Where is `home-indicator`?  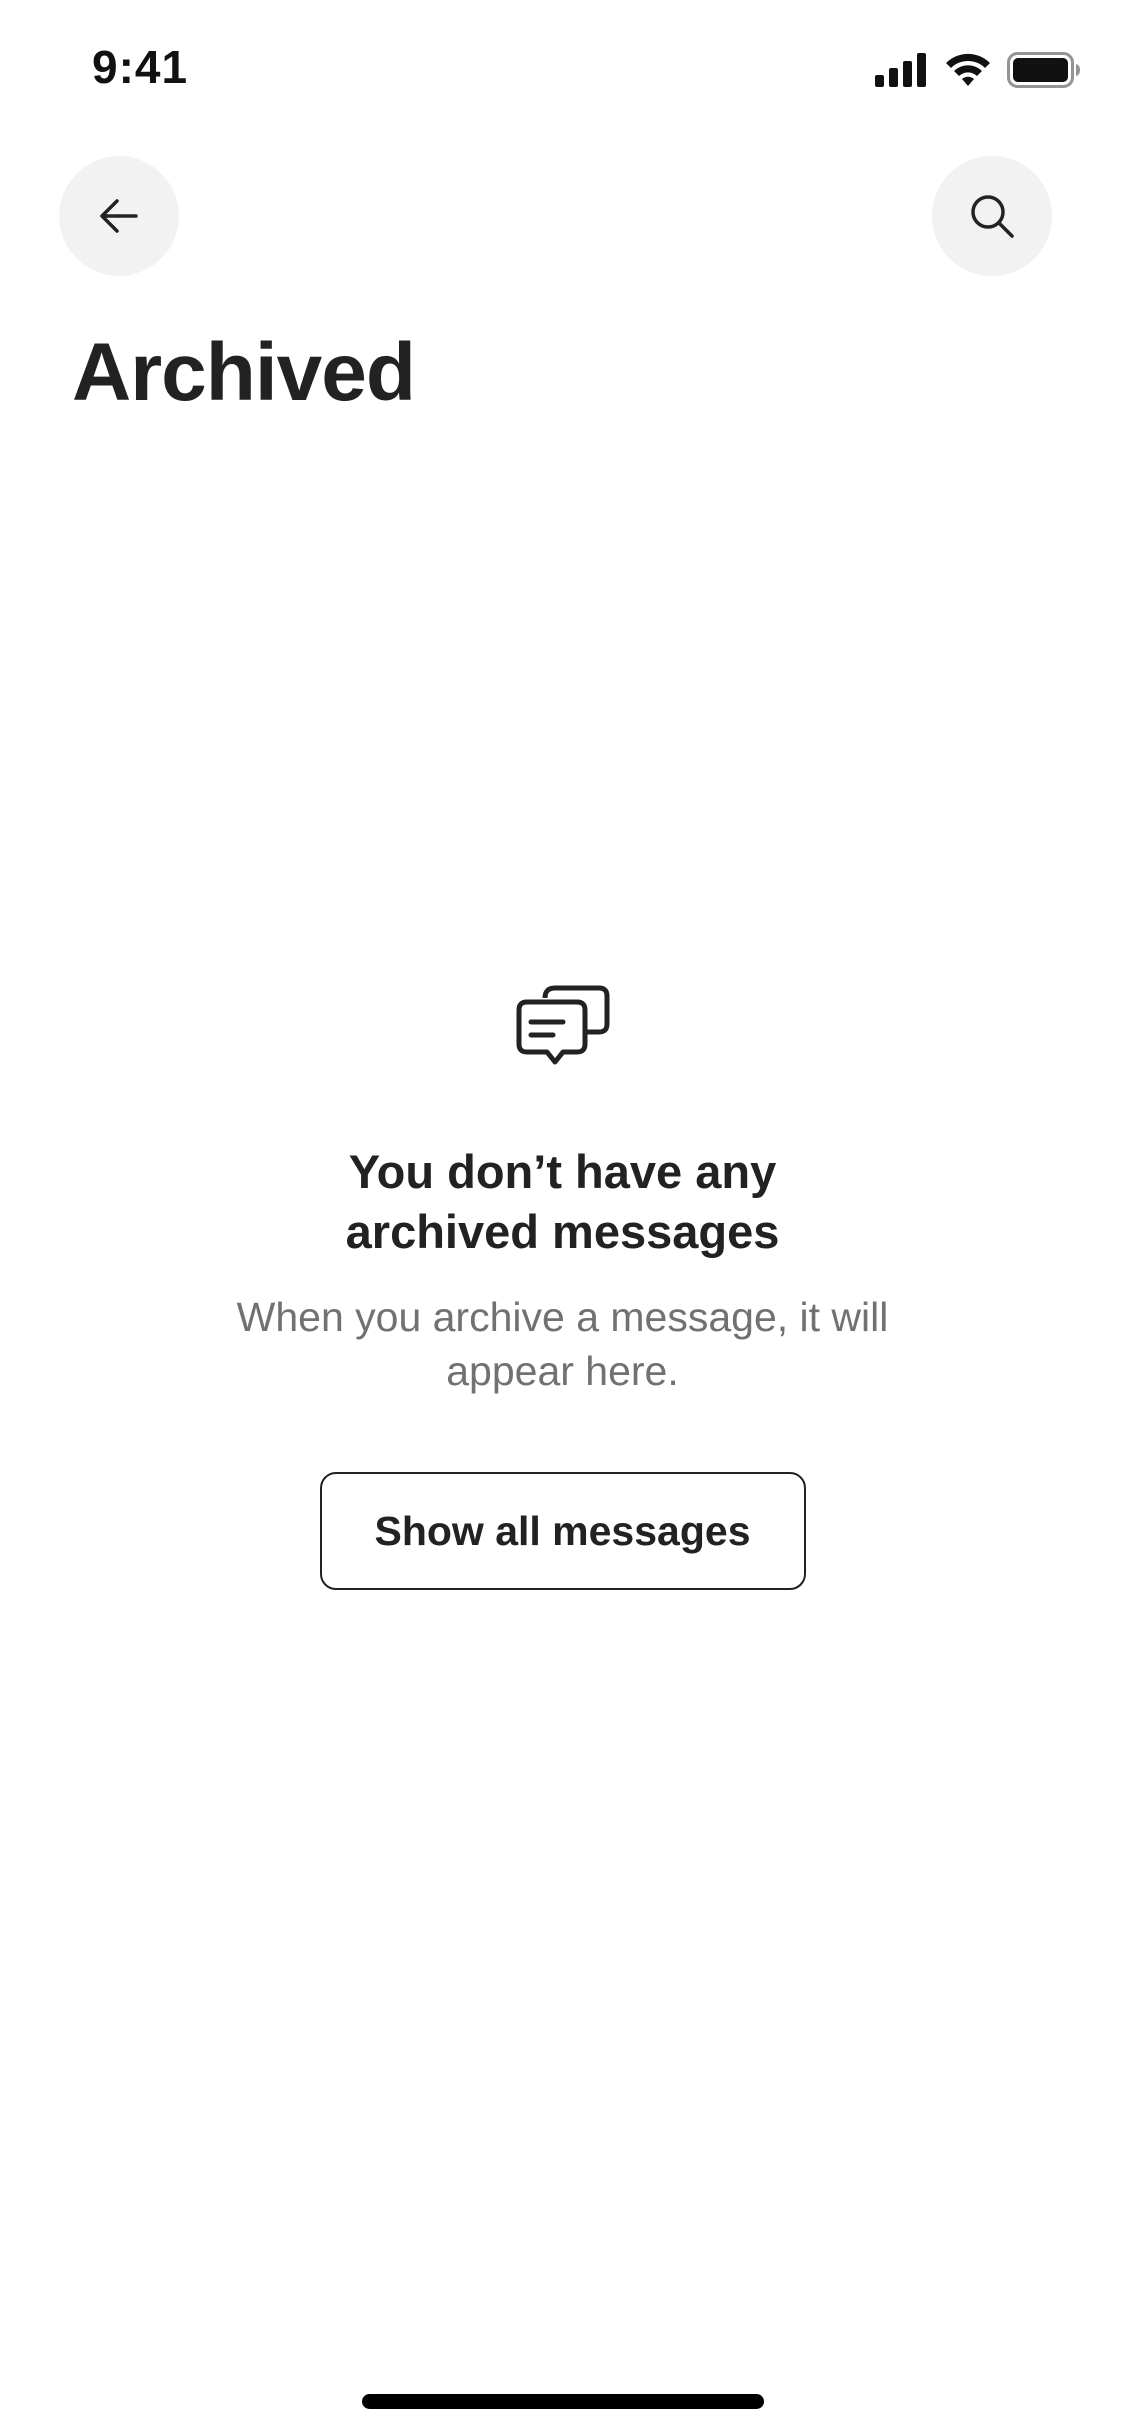 home-indicator is located at coordinates (563, 2401).